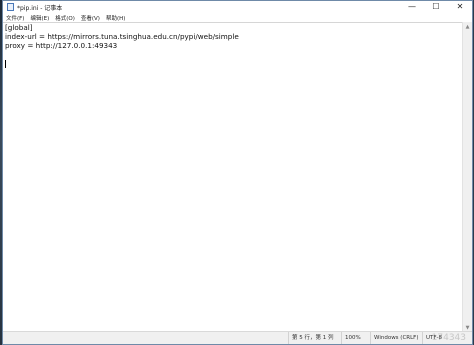 This screenshot has width=474, height=345. Describe the element at coordinates (460, 7) in the screenshot. I see `close-button: ✕` at that location.